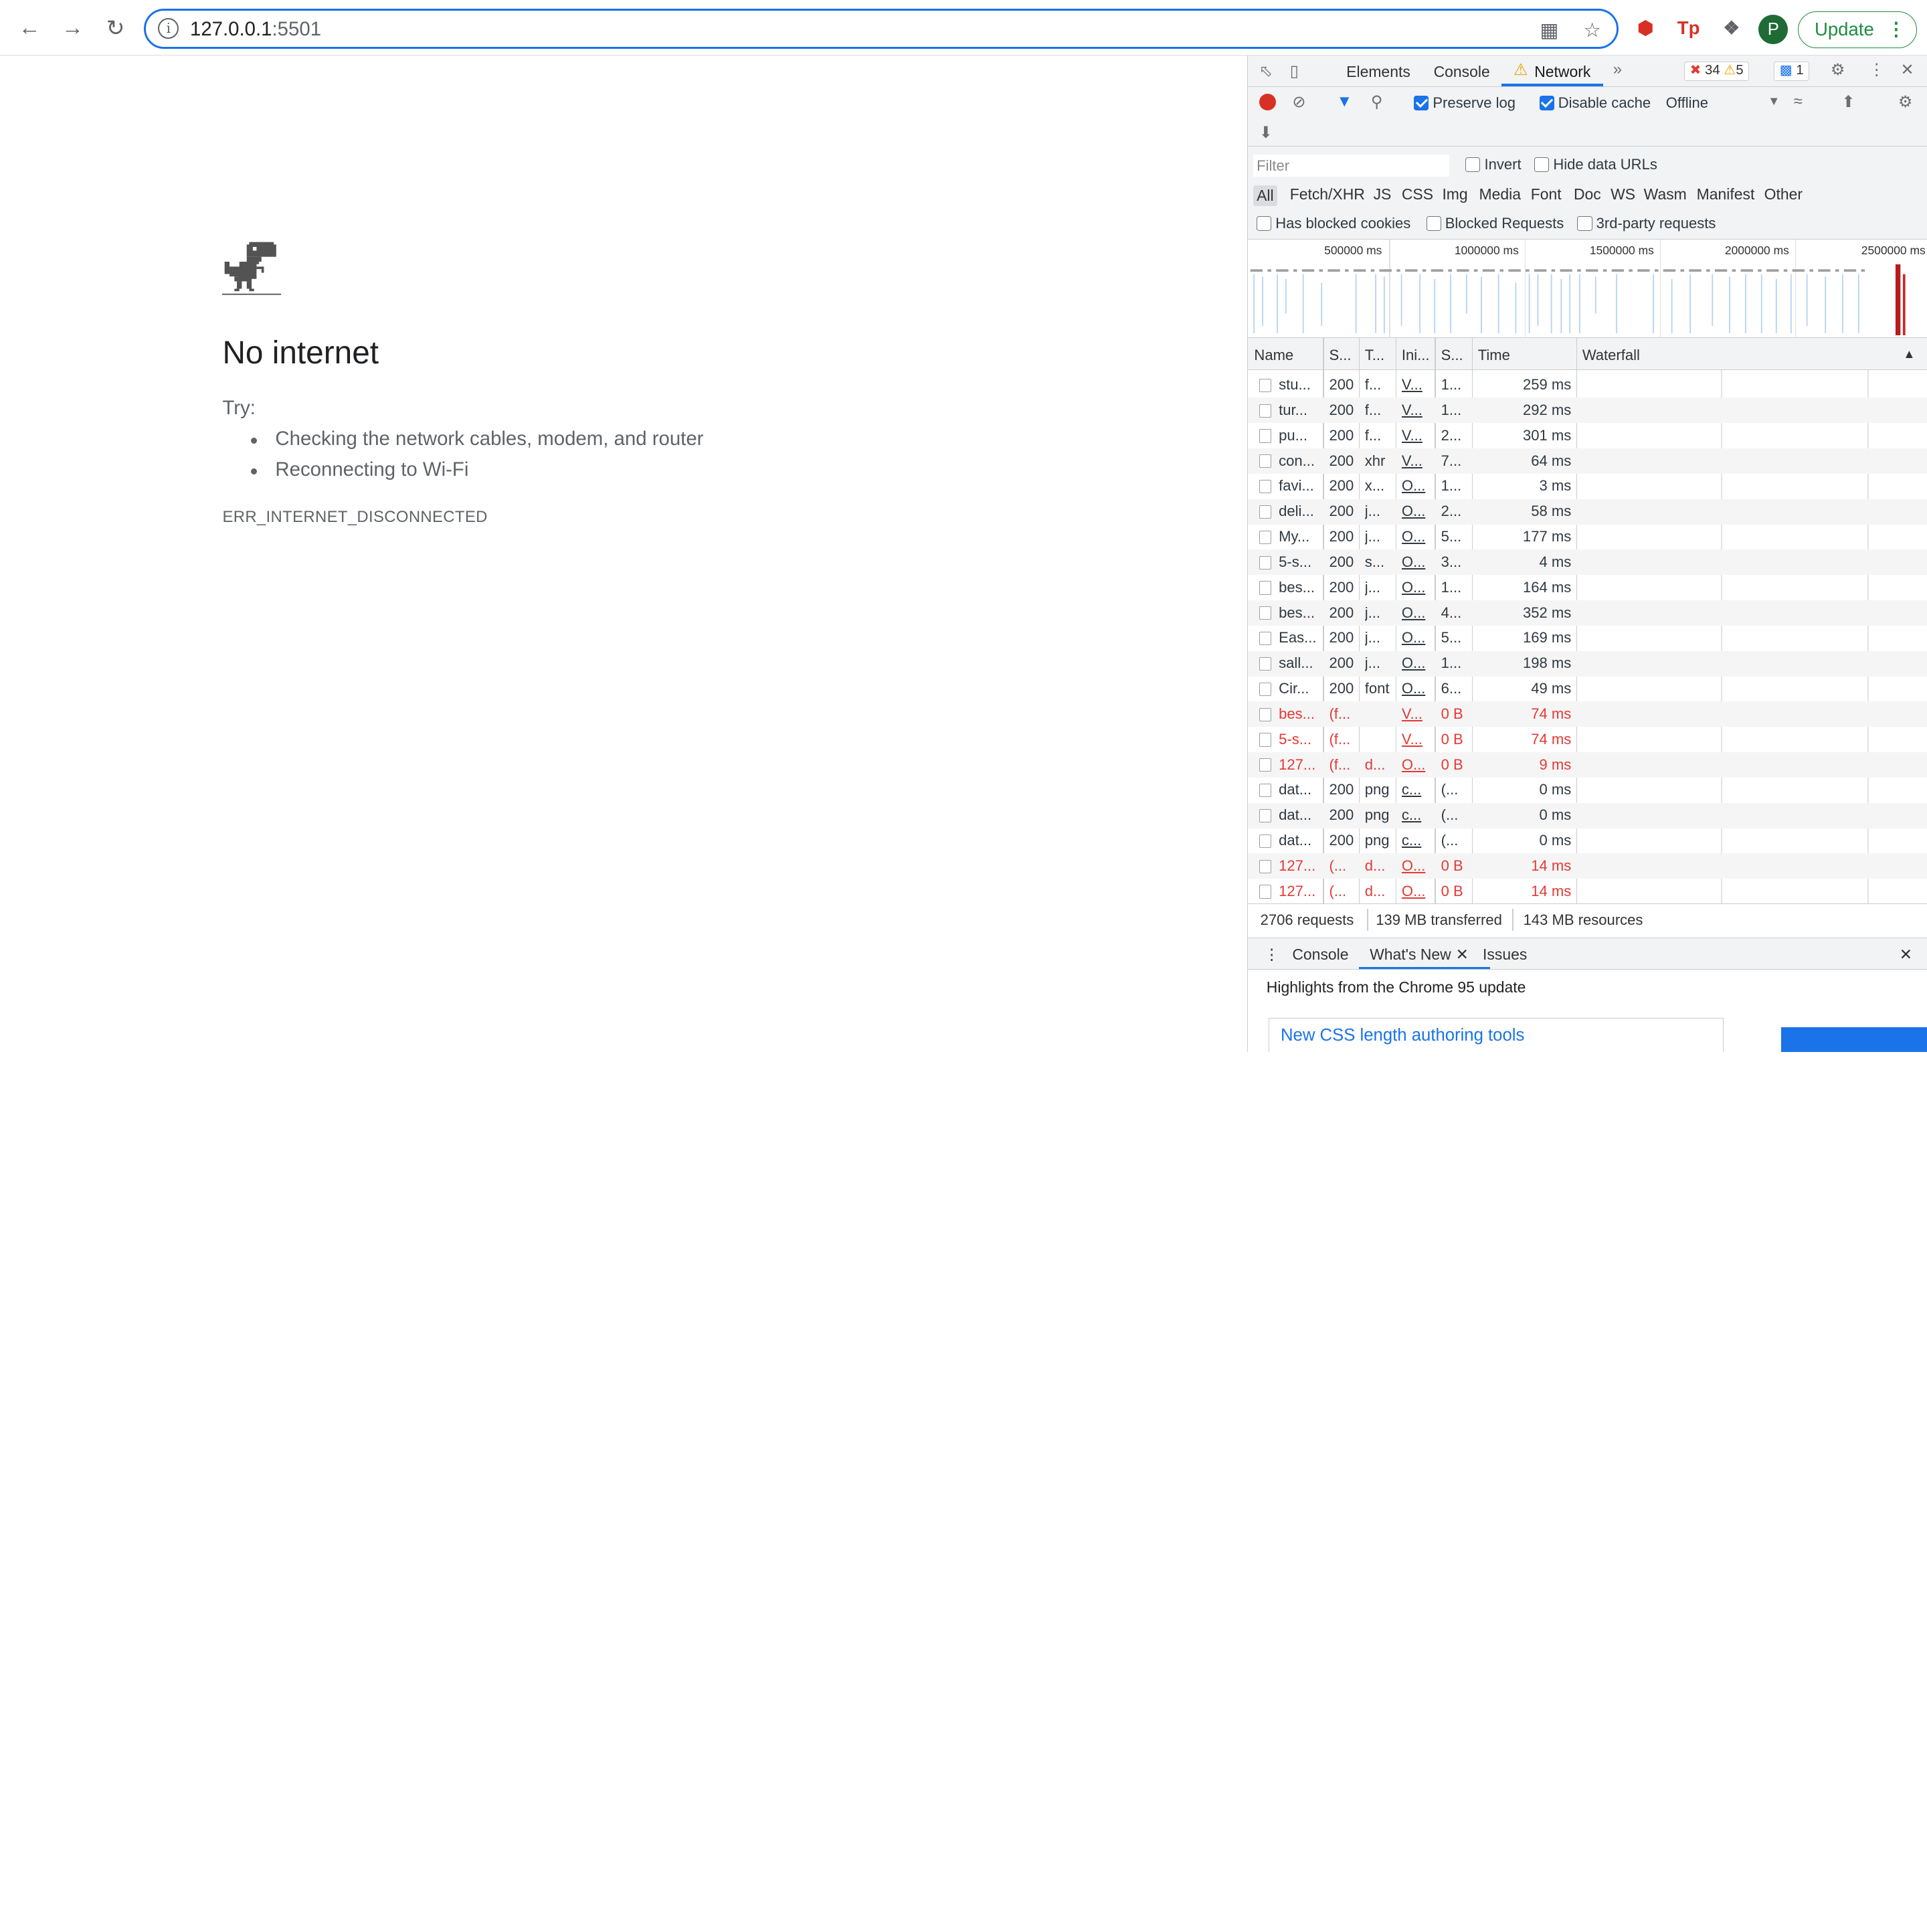 This screenshot has width=1927, height=1932. I want to click on filter-input: Filter, so click(1352, 166).